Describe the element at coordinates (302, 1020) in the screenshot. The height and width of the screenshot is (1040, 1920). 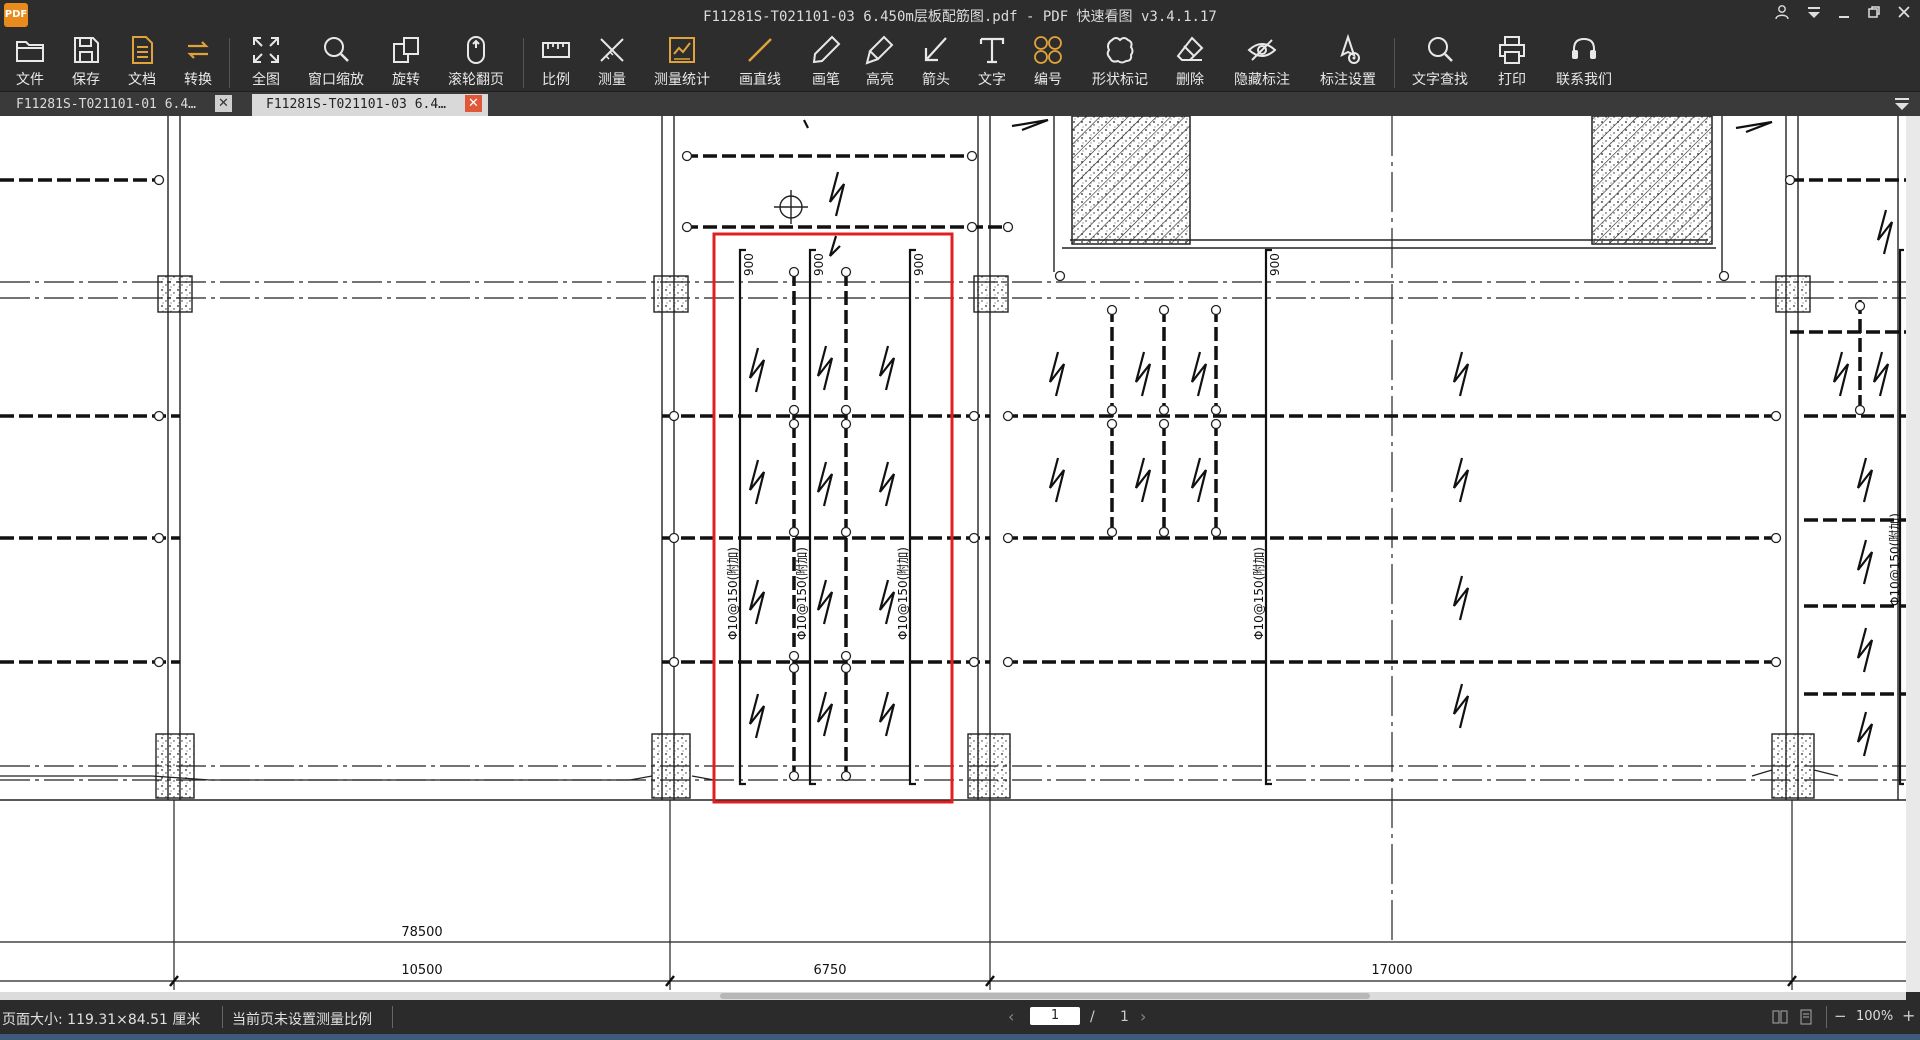
I see `scale-status-text: 当前页未设置测量比例` at that location.